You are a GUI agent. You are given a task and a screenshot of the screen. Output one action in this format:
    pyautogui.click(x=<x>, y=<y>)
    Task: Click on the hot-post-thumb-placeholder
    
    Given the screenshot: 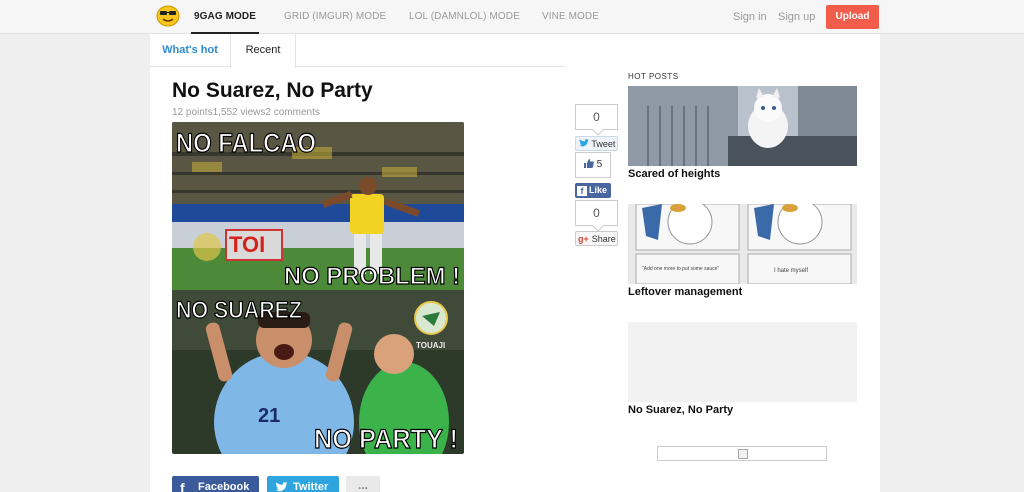 What is the action you would take?
    pyautogui.click(x=742, y=362)
    